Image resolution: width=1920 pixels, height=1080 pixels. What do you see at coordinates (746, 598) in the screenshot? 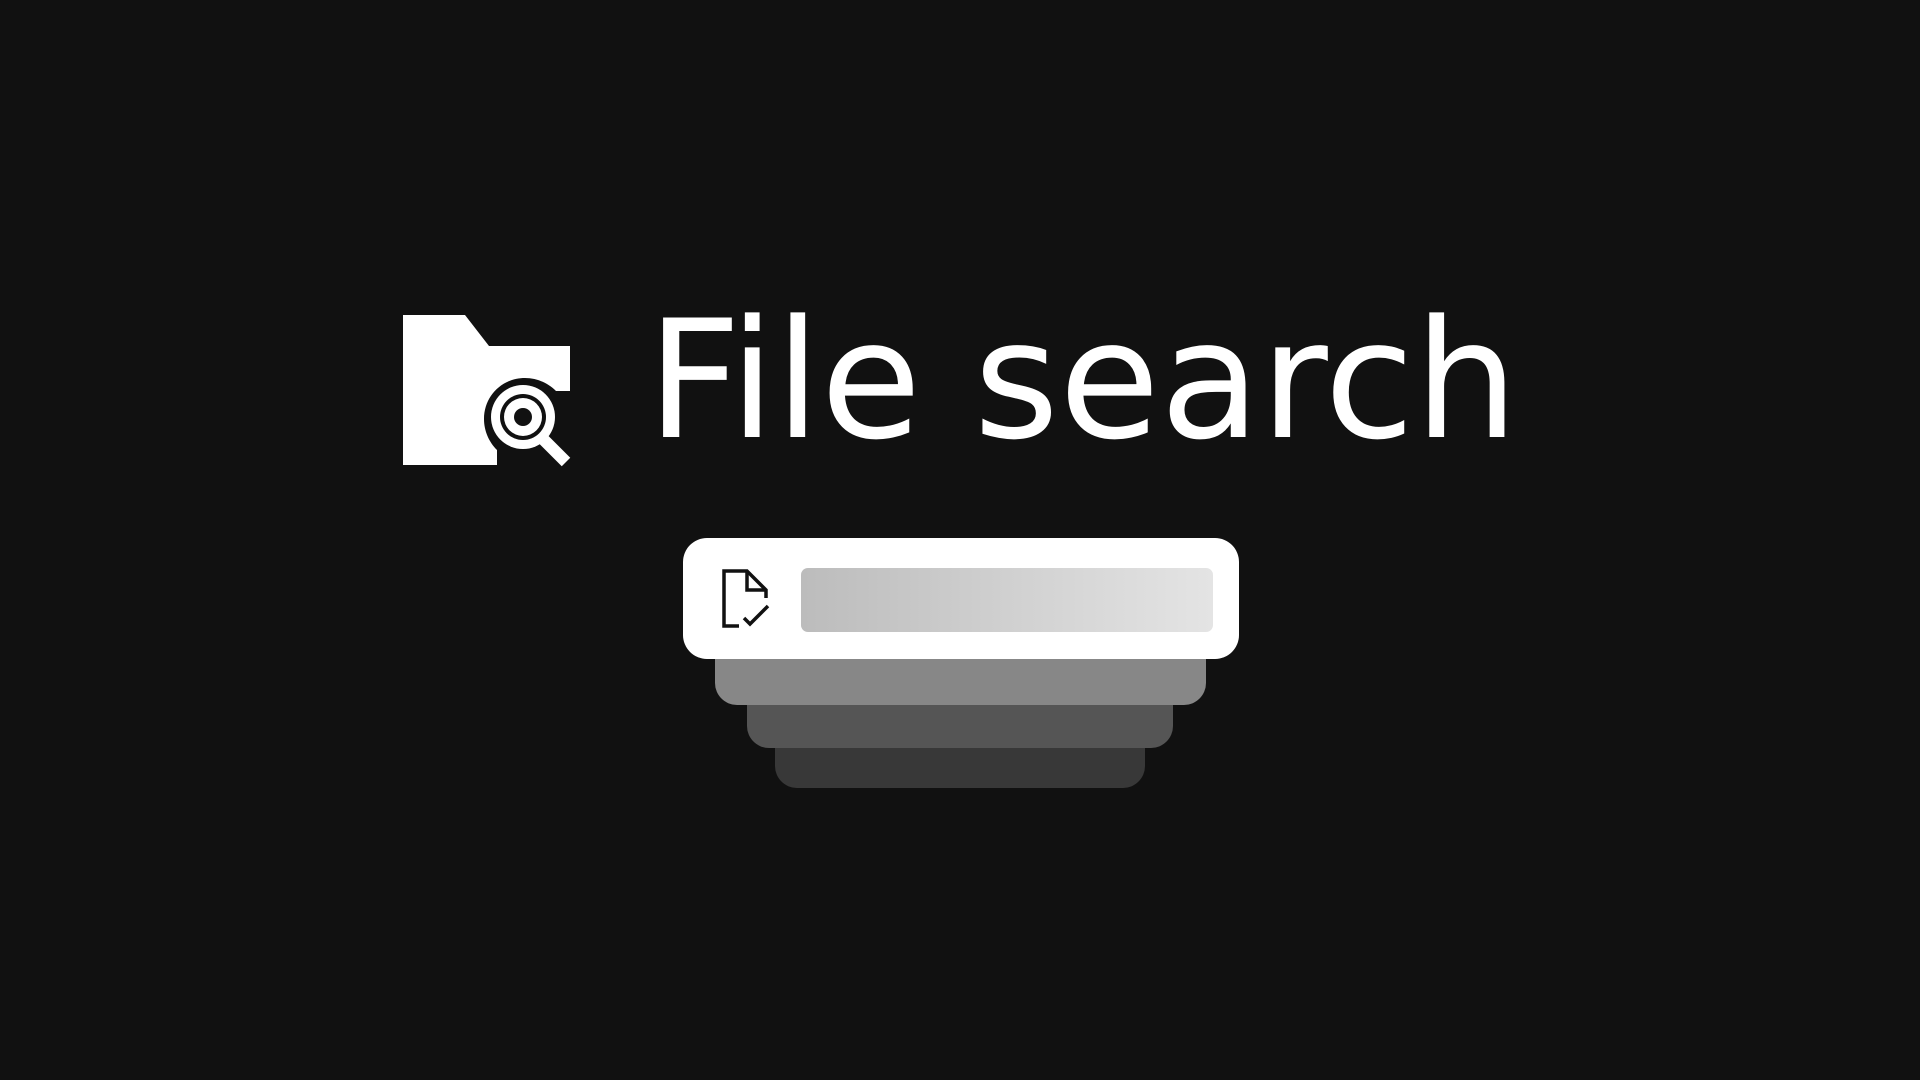
I see `document-check-icon` at bounding box center [746, 598].